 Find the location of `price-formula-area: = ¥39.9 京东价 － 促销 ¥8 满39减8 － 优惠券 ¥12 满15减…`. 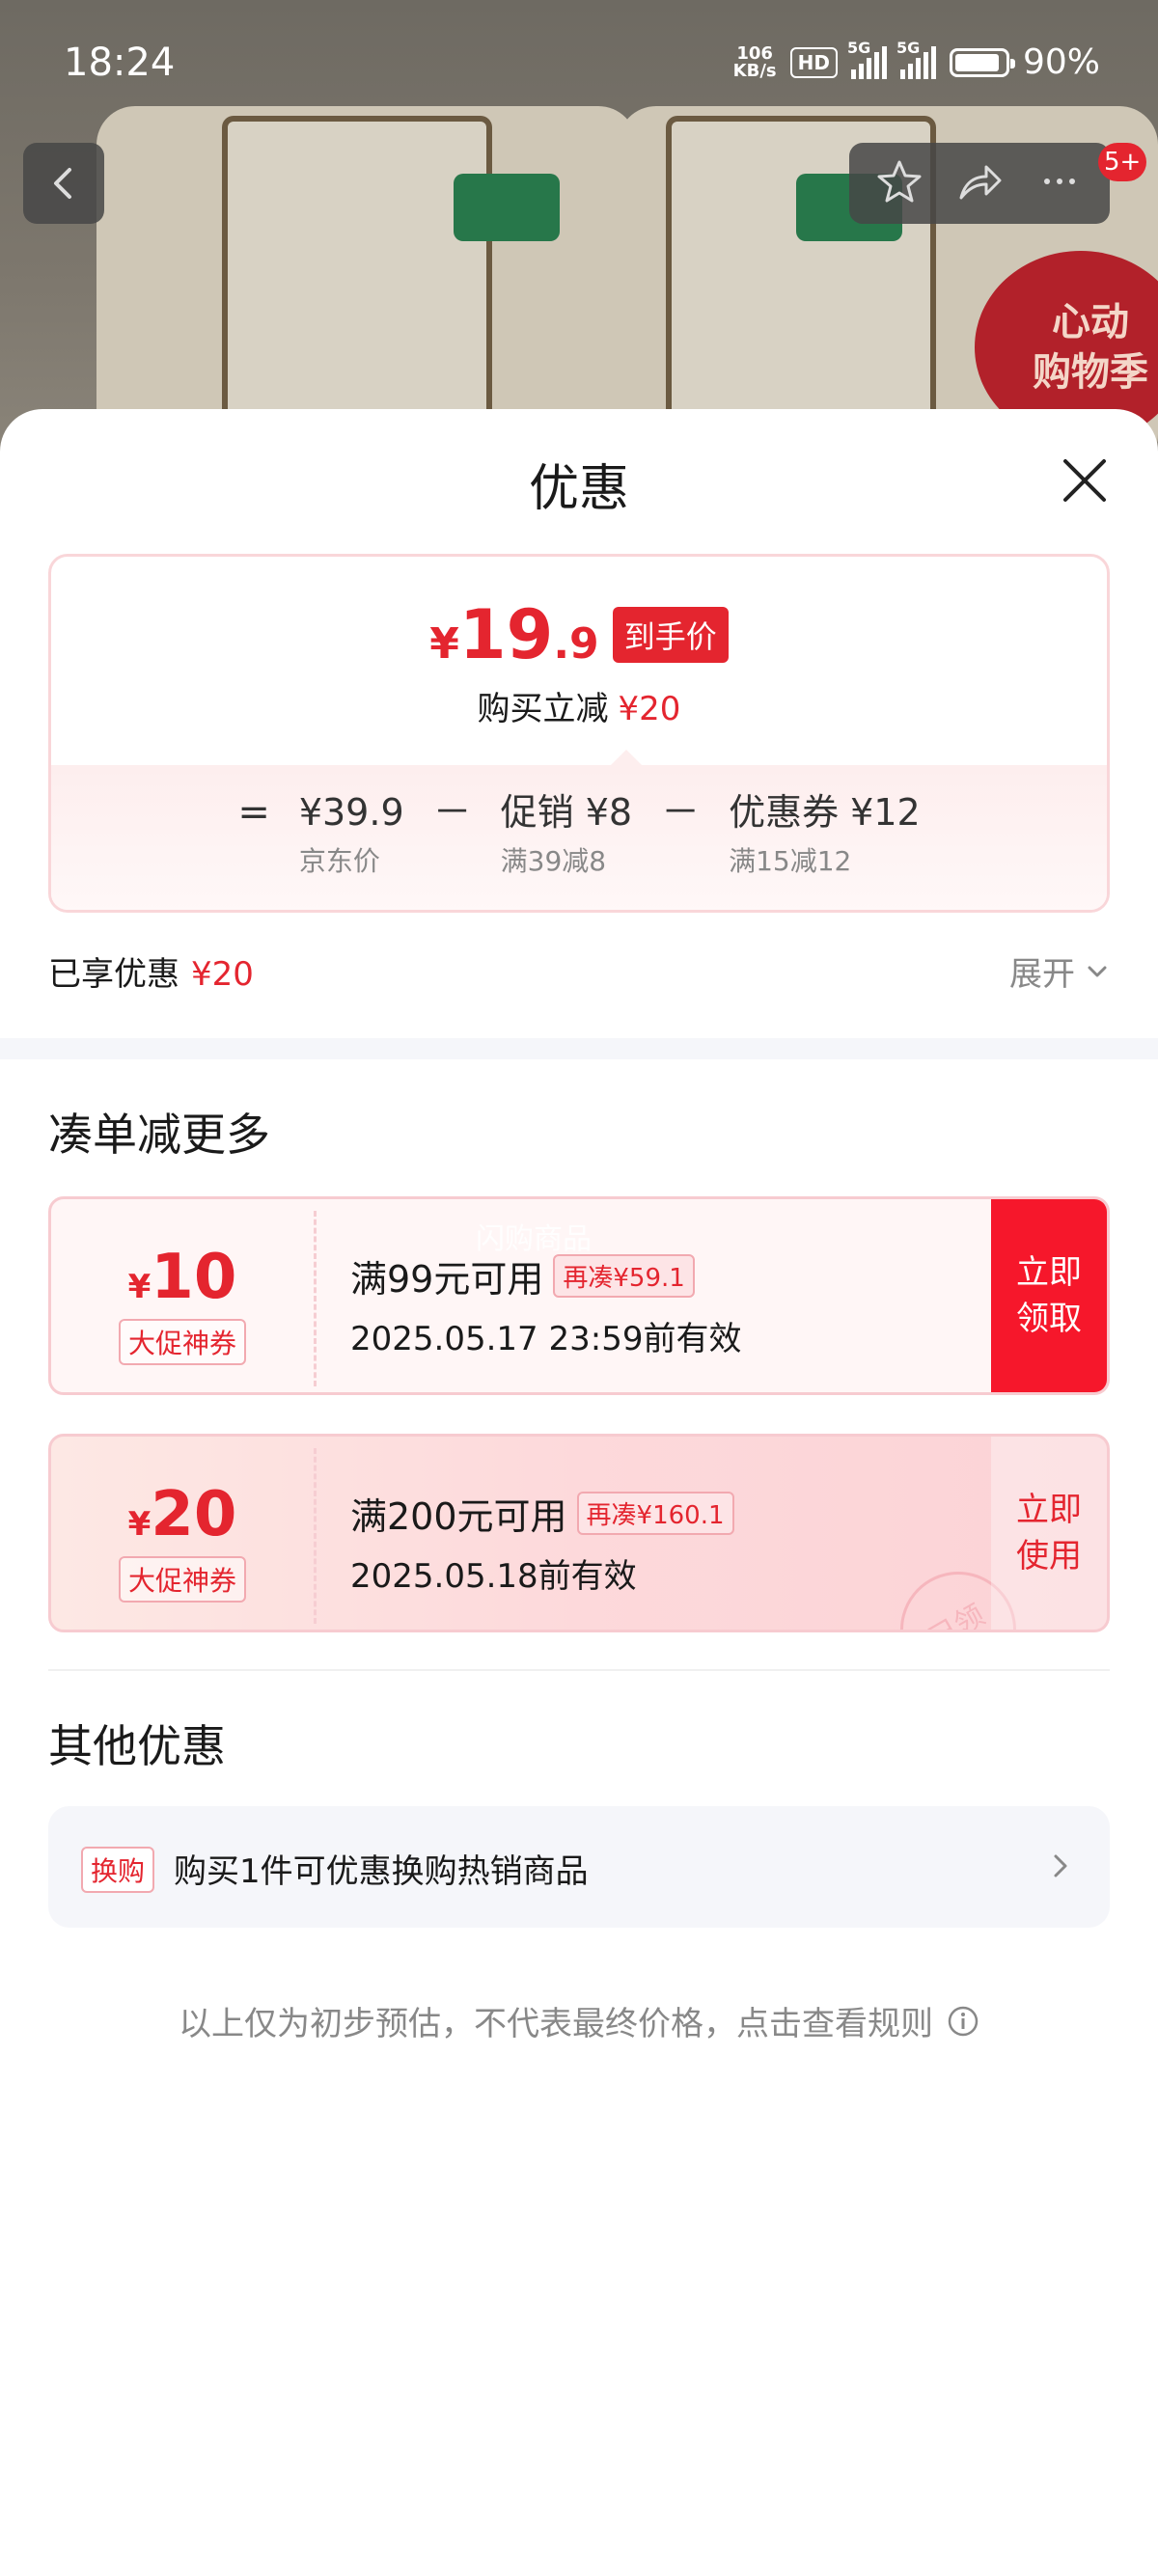

price-formula-area: = ¥39.9 京东价 － 促销 ¥8 满39减8 － 优惠券 ¥12 满15减… is located at coordinates (579, 830).